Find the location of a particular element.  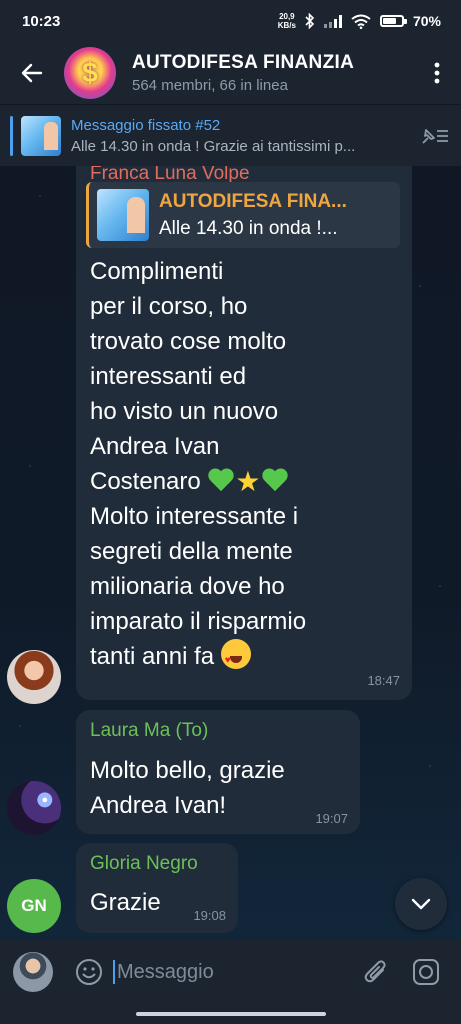

message-text: Grazie is located at coordinates (125, 902).